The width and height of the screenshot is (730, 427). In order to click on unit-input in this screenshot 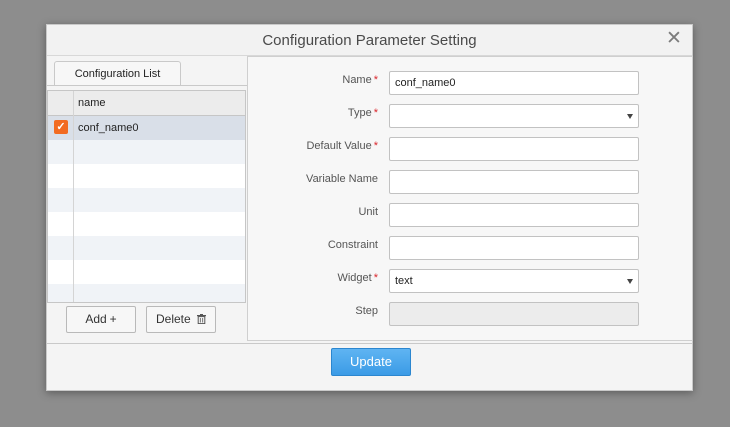, I will do `click(514, 215)`.